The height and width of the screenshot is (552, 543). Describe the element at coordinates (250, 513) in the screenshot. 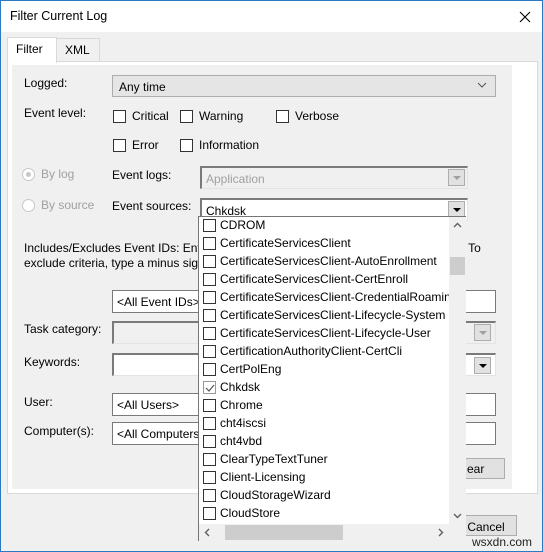

I see `source-label: CloudStore` at that location.